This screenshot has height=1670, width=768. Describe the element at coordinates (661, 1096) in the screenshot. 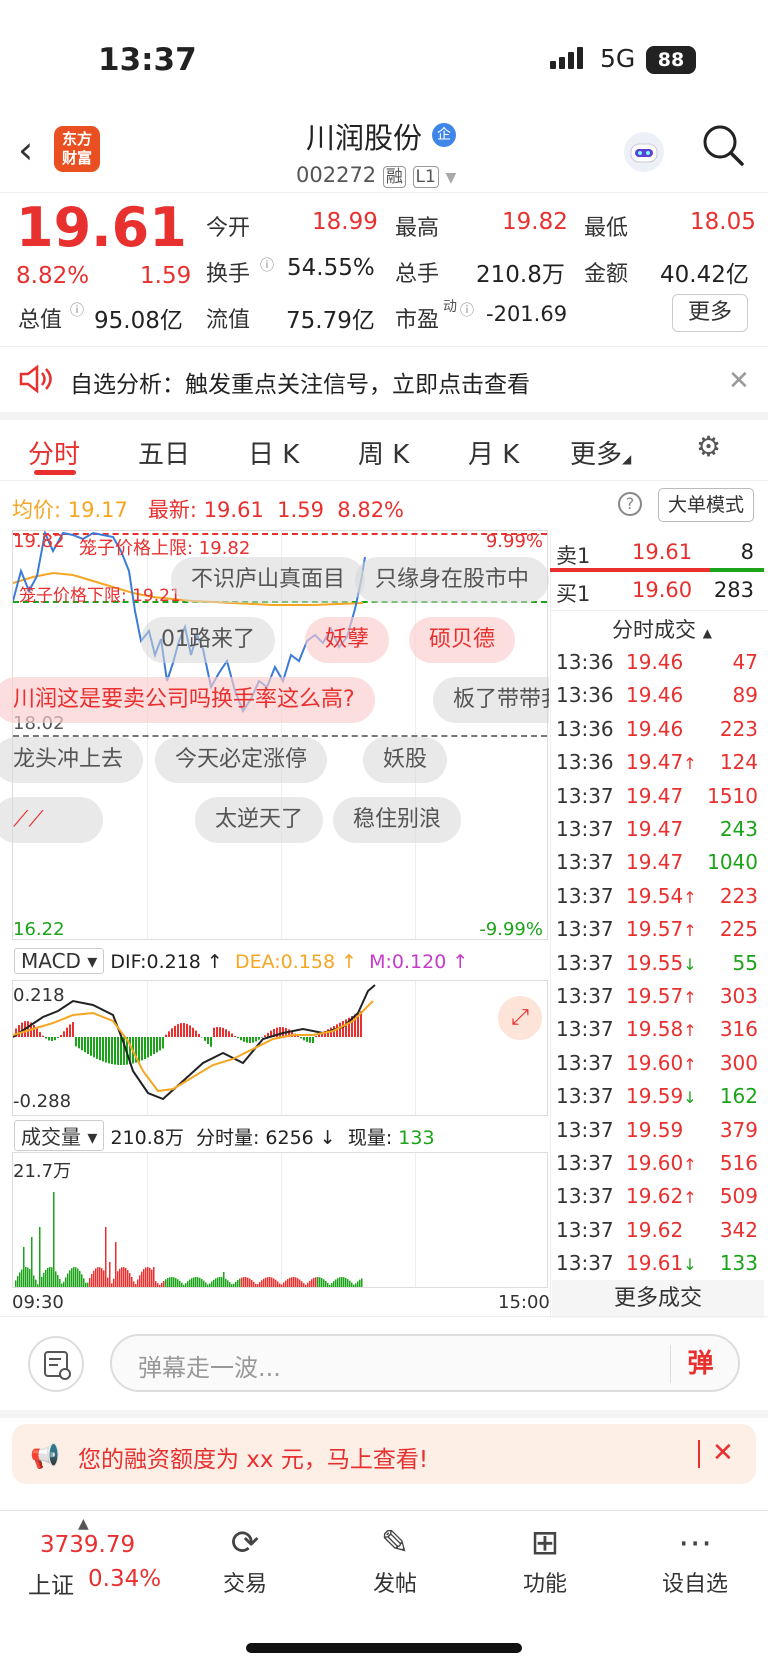

I see `tick-price: 19.59↓` at that location.